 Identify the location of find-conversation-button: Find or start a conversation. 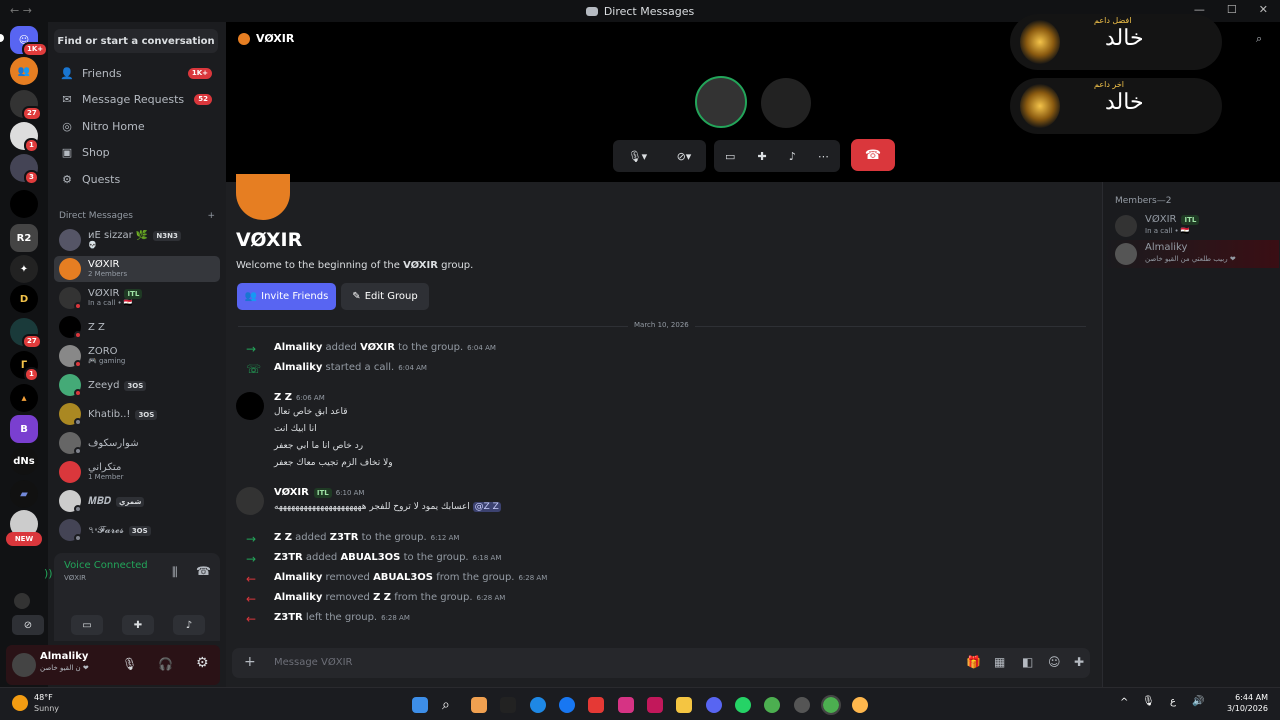
(136, 41).